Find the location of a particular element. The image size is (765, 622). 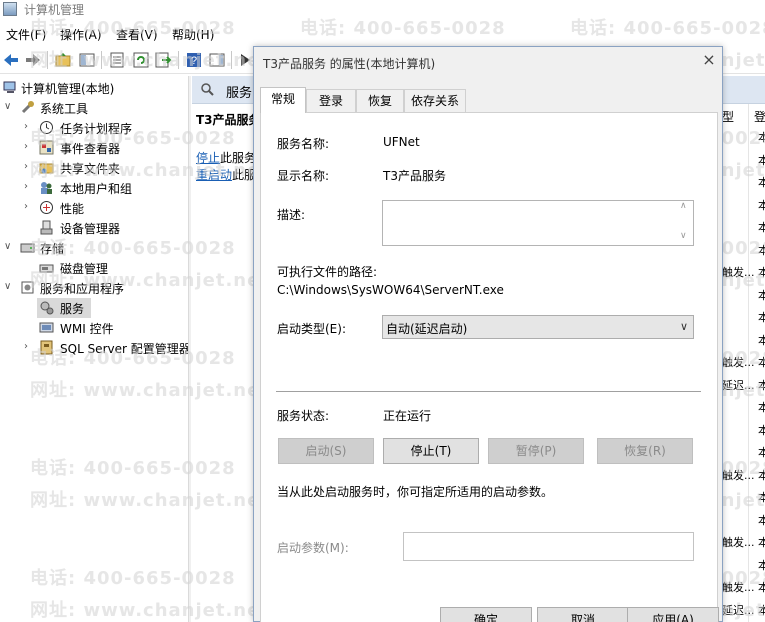

description-field: ∧ ∨ is located at coordinates (538, 223).